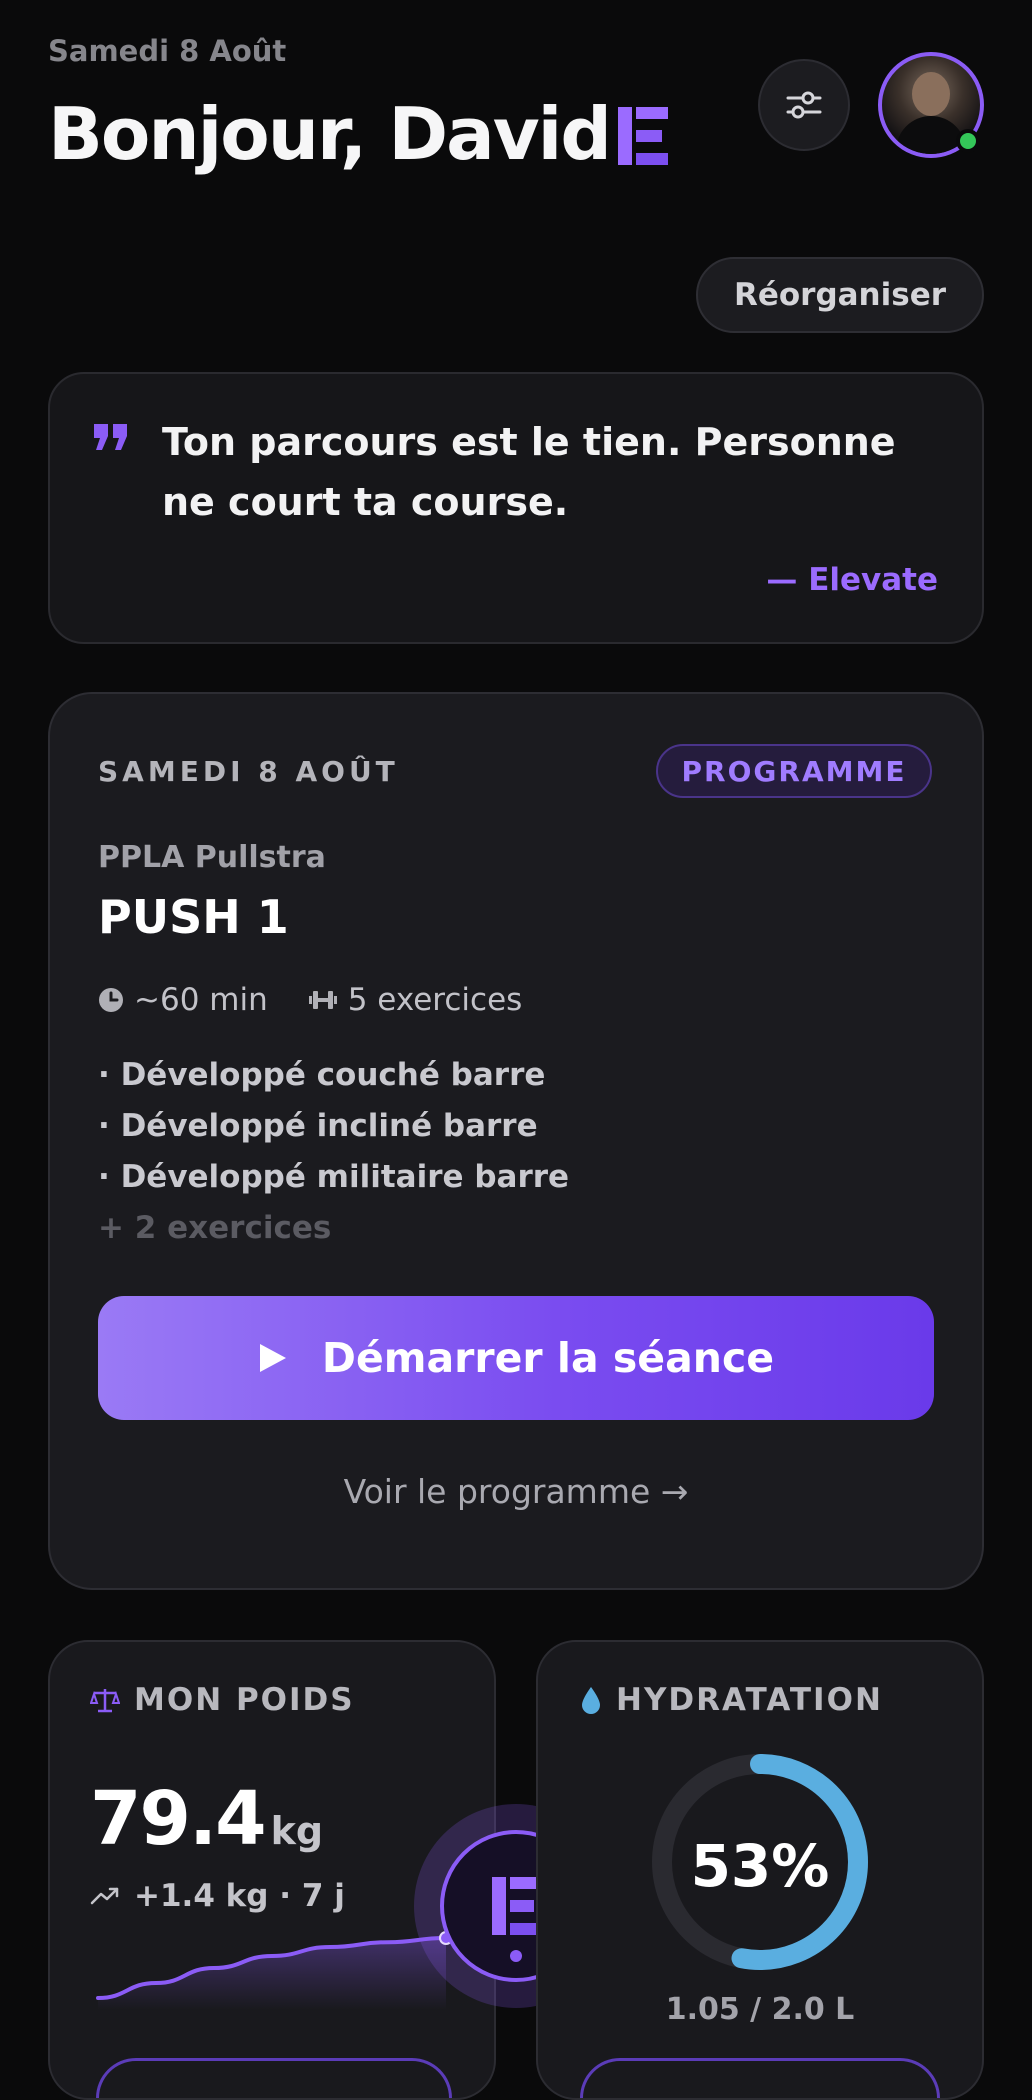  What do you see at coordinates (111, 1000) in the screenshot?
I see `clock-icon` at bounding box center [111, 1000].